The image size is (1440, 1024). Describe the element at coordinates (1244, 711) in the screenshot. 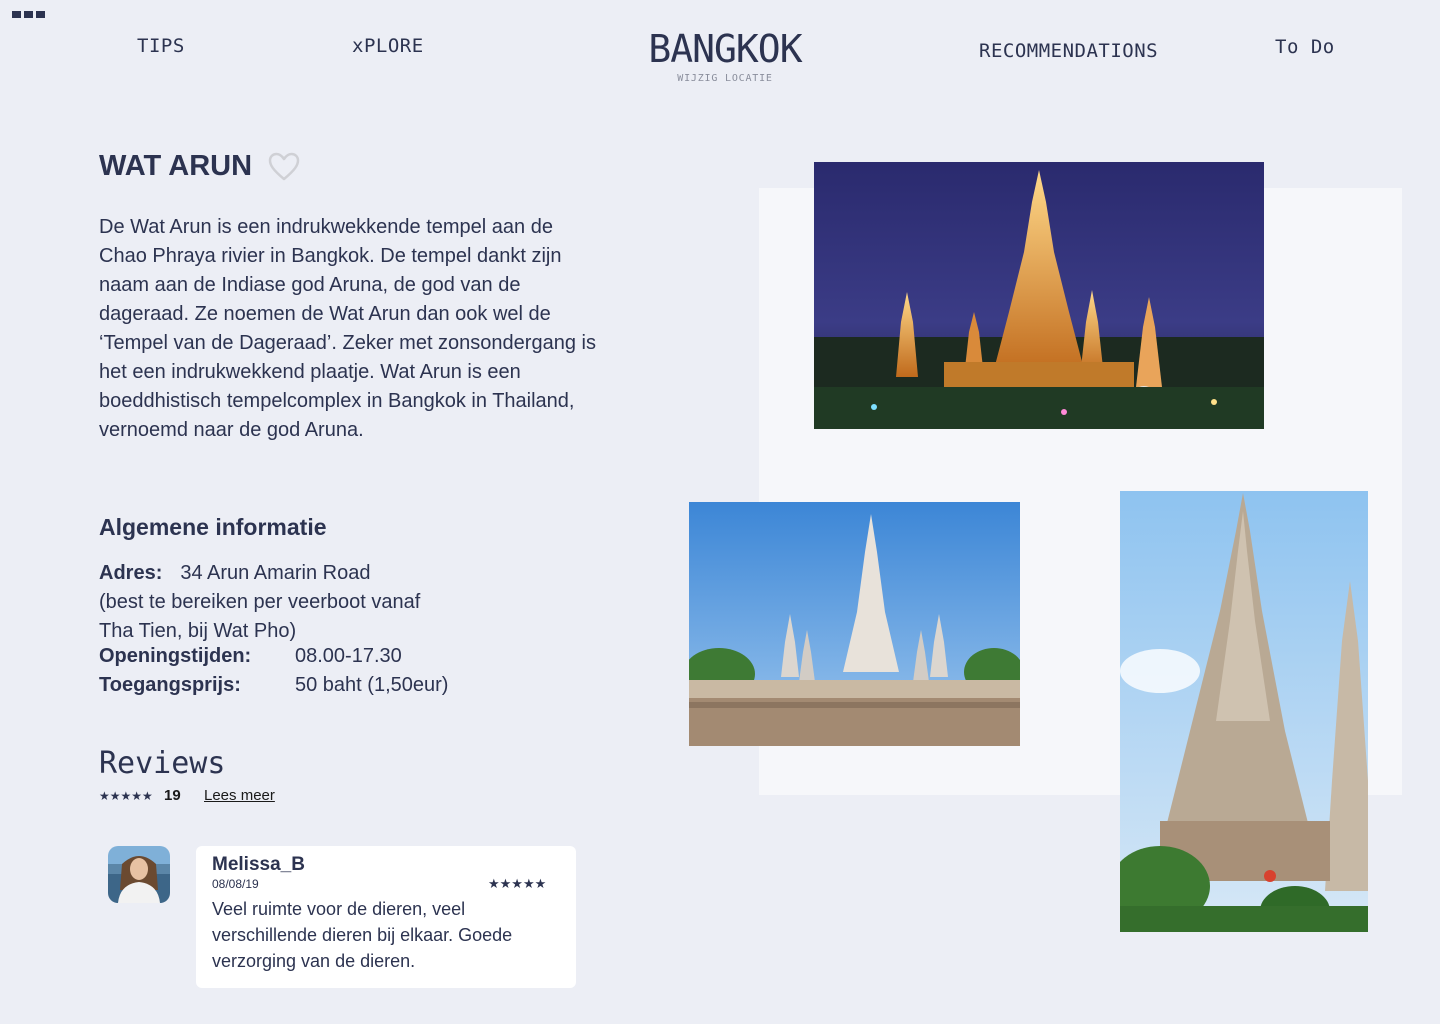

I see `temple-closeup-photo` at that location.